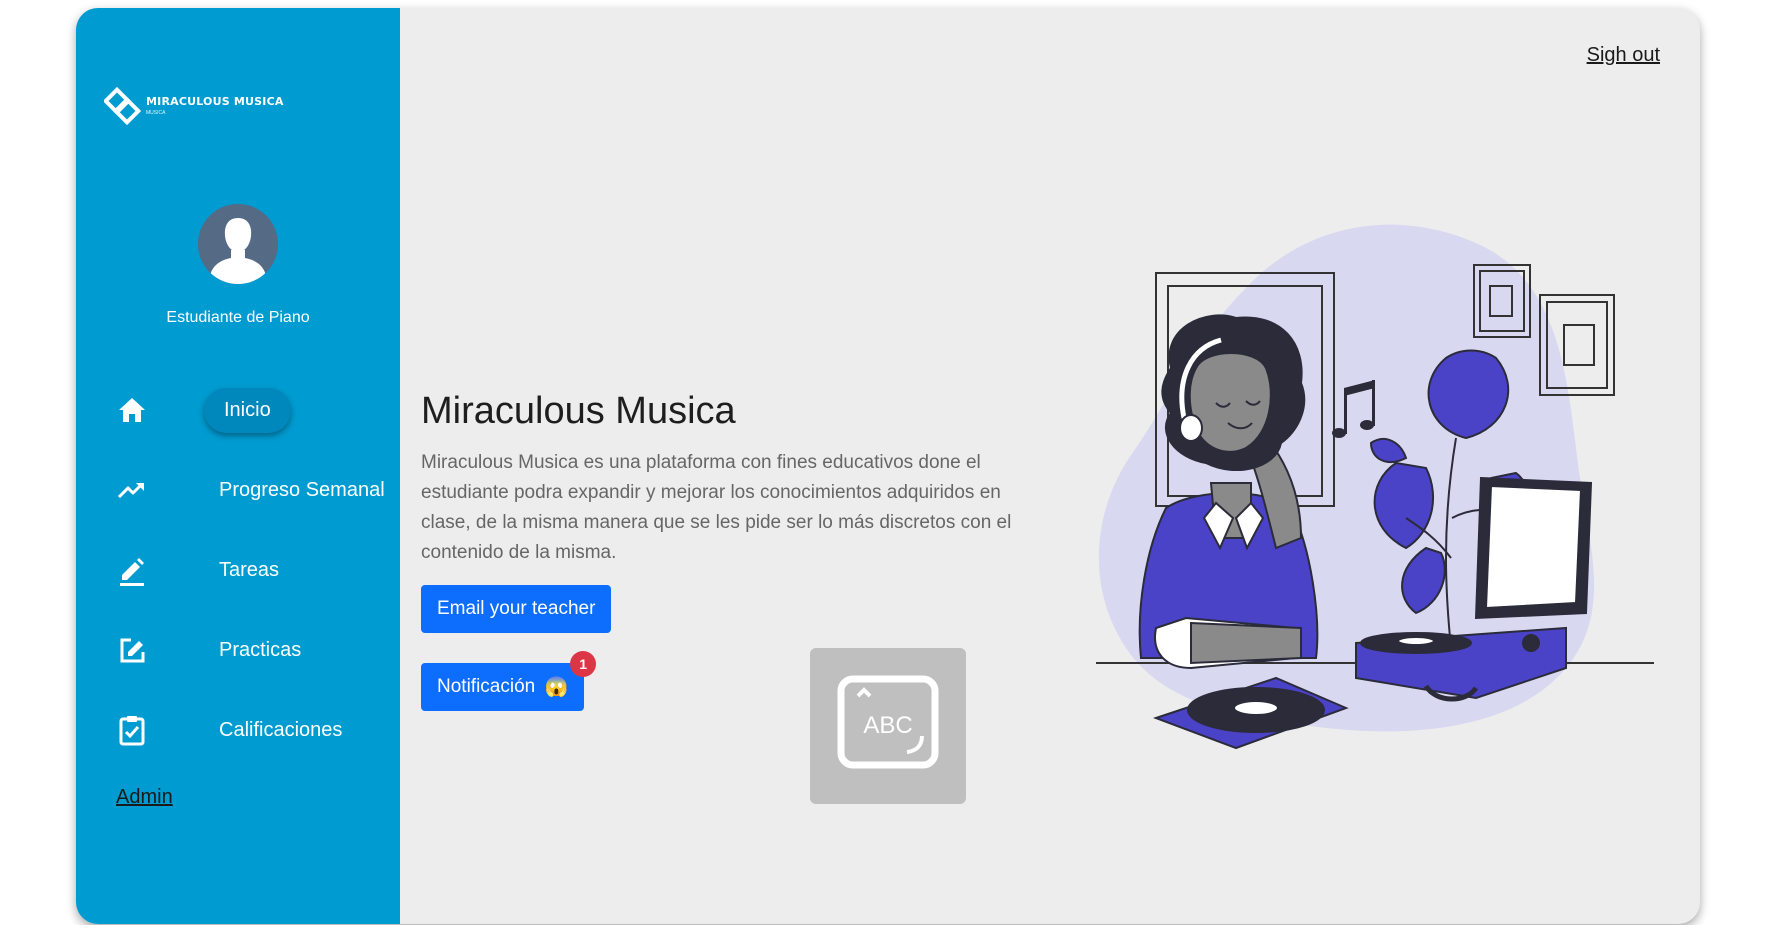 Image resolution: width=1768 pixels, height=925 pixels. Describe the element at coordinates (556, 687) in the screenshot. I see `shocked-face-icon: 😱` at that location.